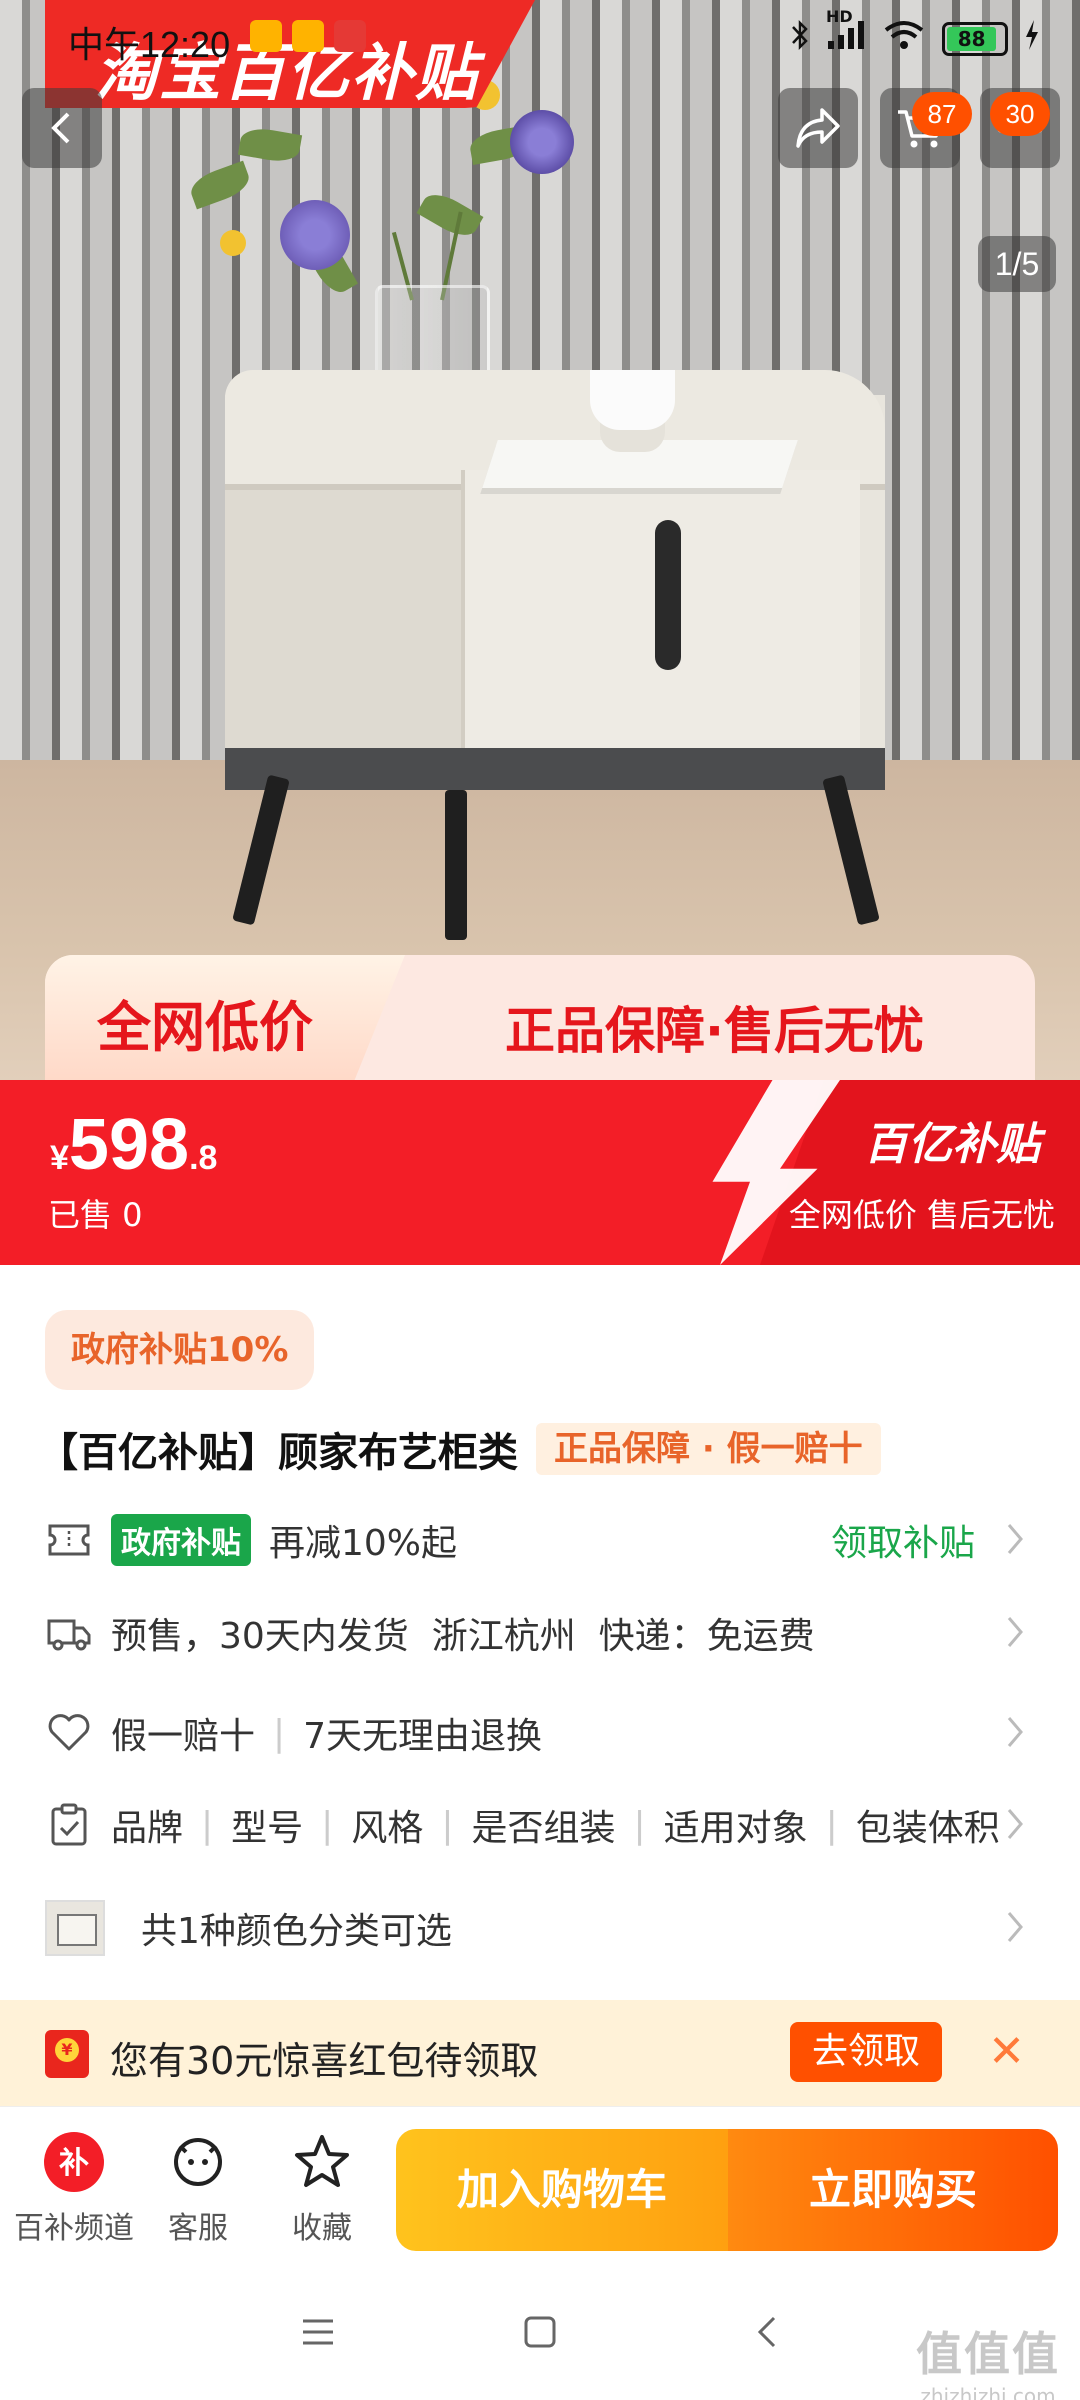 This screenshot has height=2400, width=1080. I want to click on sold-count: 已售 0, so click(95, 1215).